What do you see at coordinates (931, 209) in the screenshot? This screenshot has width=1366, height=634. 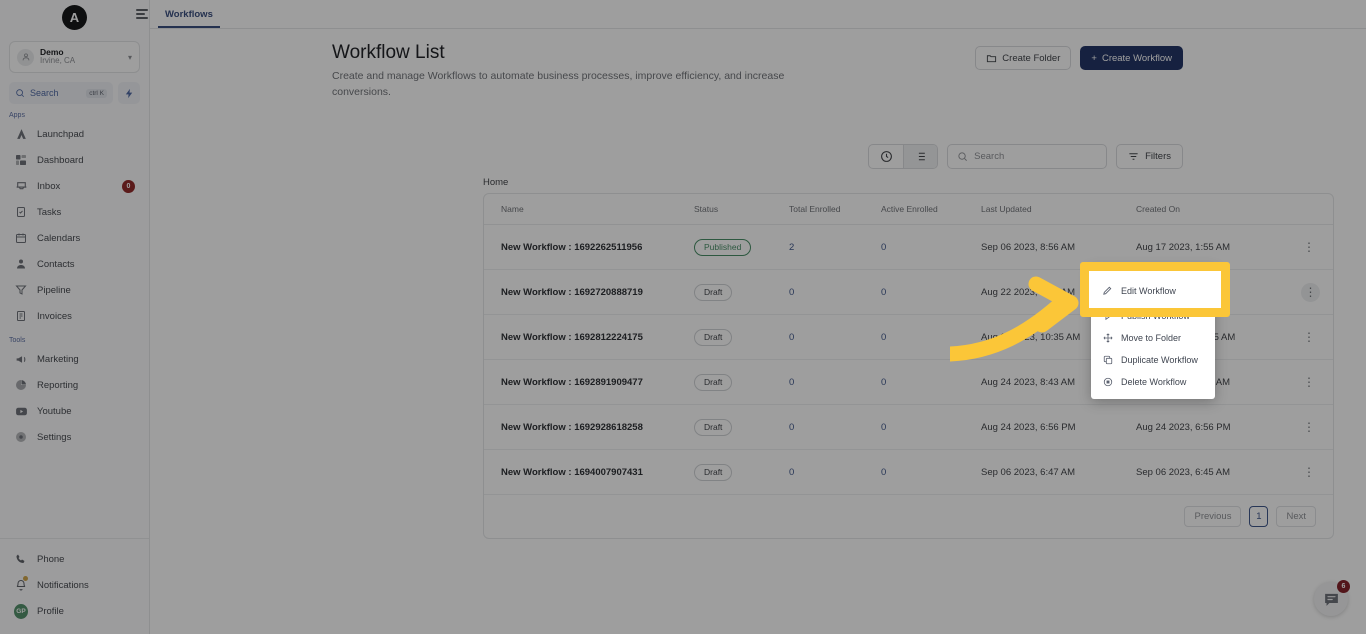 I see `col-active-enrolled: Active Enrolled` at bounding box center [931, 209].